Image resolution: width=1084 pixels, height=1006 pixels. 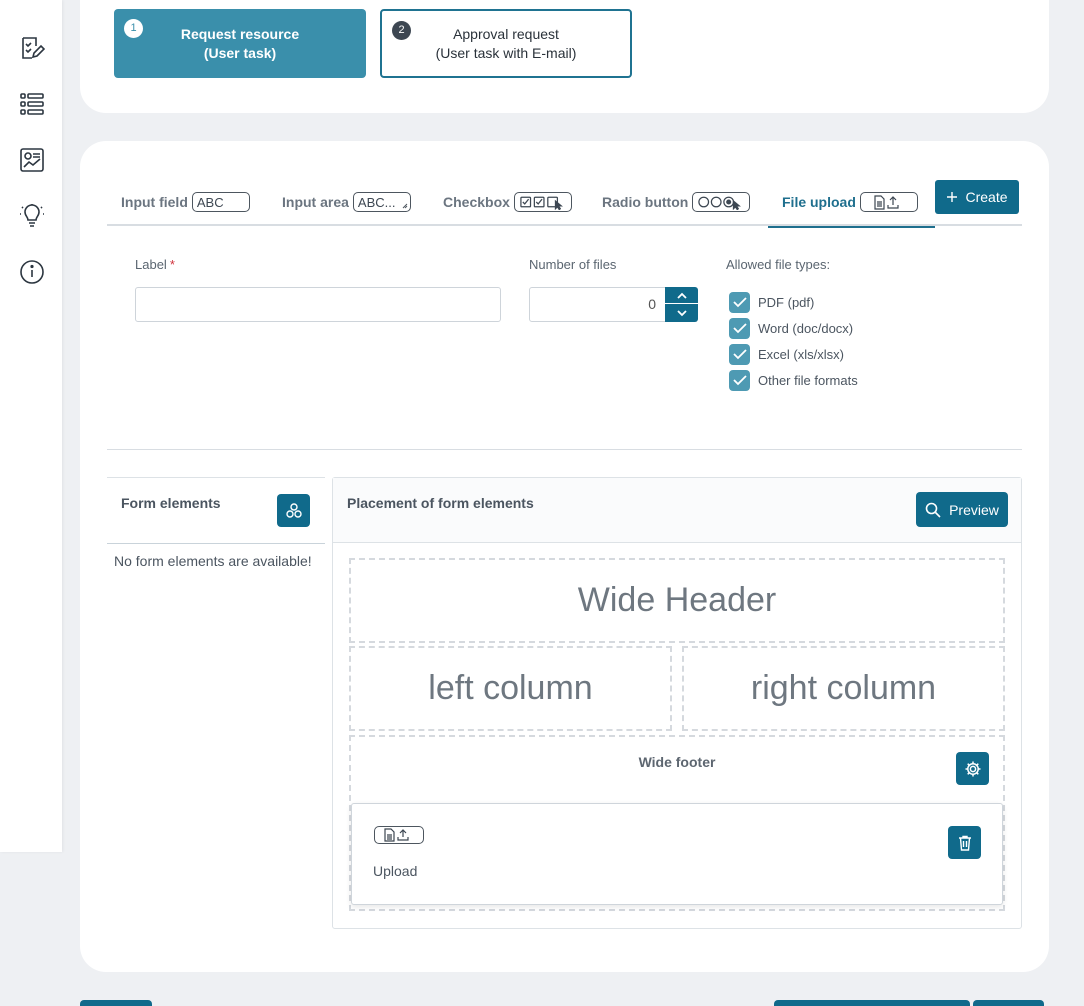 I want to click on tab-radio-button: Radio button, so click(x=676, y=202).